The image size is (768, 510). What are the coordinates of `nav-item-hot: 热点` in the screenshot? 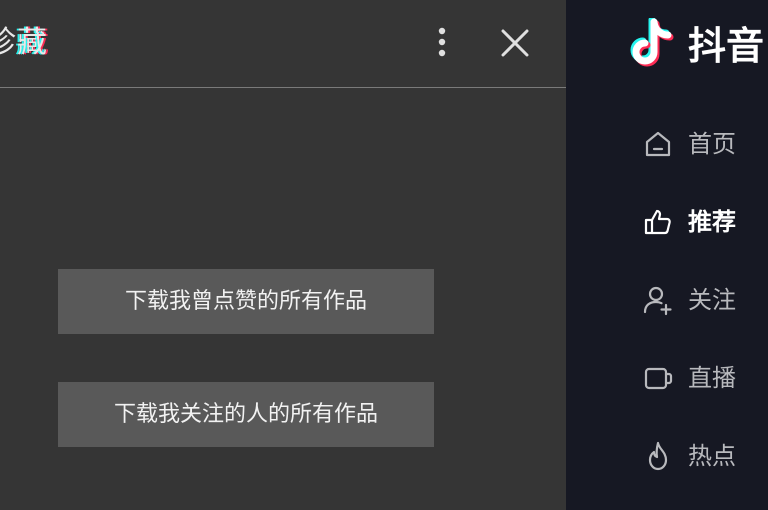 It's located at (705, 456).